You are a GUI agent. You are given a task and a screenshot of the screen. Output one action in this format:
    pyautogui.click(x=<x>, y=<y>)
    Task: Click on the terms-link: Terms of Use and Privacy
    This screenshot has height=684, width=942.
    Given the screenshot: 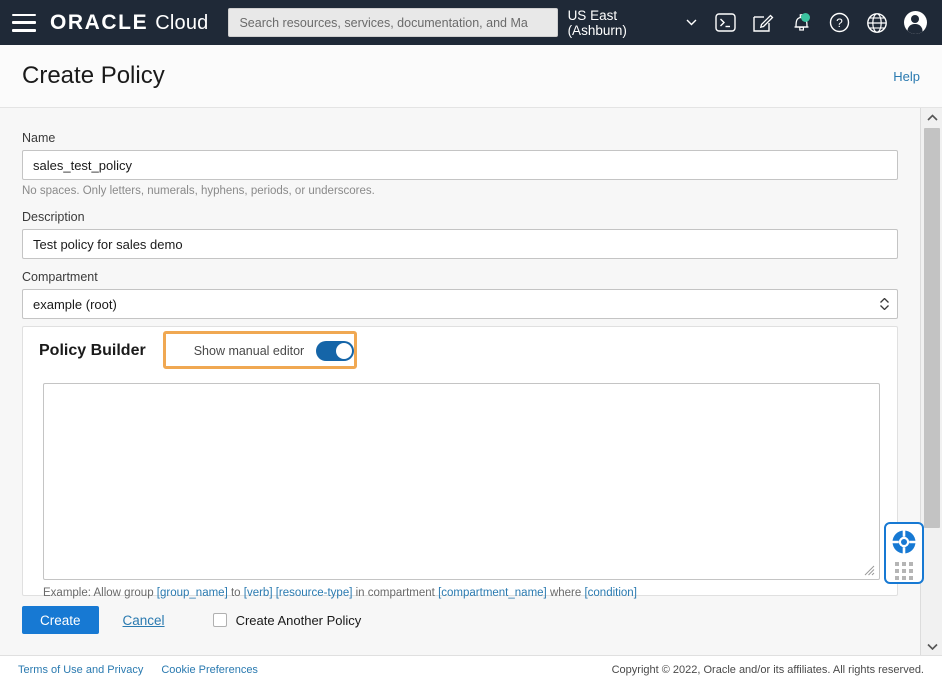 What is the action you would take?
    pyautogui.click(x=80, y=670)
    